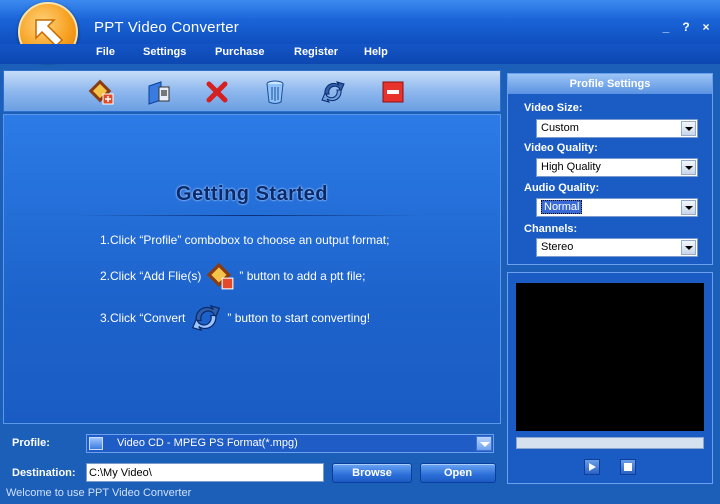 The width and height of the screenshot is (720, 504). What do you see at coordinates (610, 443) in the screenshot?
I see `progress-bar` at bounding box center [610, 443].